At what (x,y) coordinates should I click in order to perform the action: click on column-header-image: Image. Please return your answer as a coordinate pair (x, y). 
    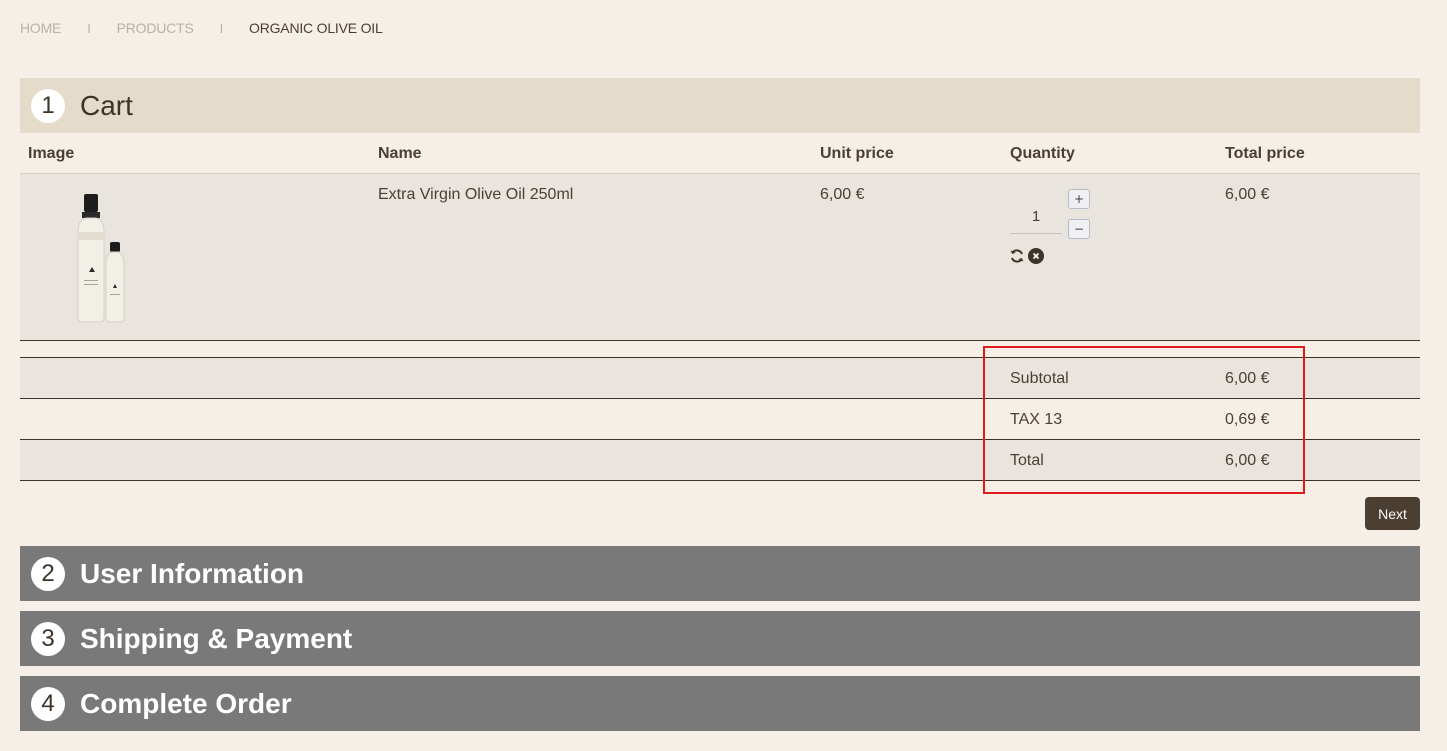
    Looking at the image, I should click on (51, 153).